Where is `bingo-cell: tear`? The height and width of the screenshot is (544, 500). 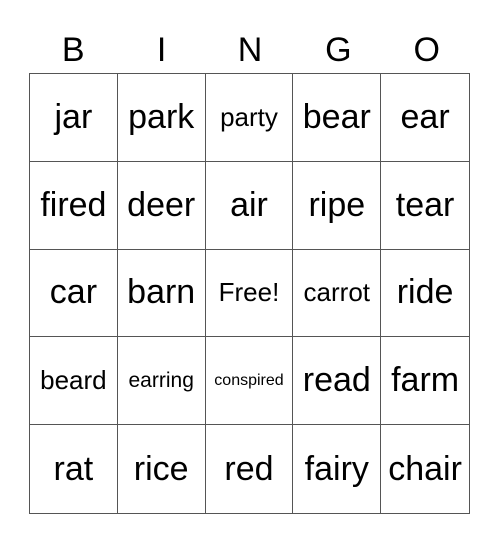
bingo-cell: tear is located at coordinates (425, 206).